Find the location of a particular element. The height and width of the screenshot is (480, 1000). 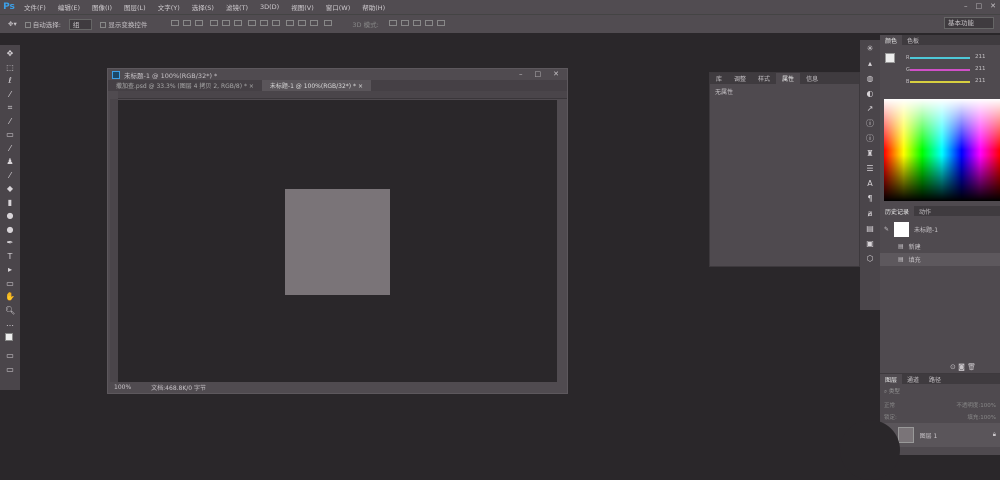

tab-properties: 属性 is located at coordinates (788, 78).